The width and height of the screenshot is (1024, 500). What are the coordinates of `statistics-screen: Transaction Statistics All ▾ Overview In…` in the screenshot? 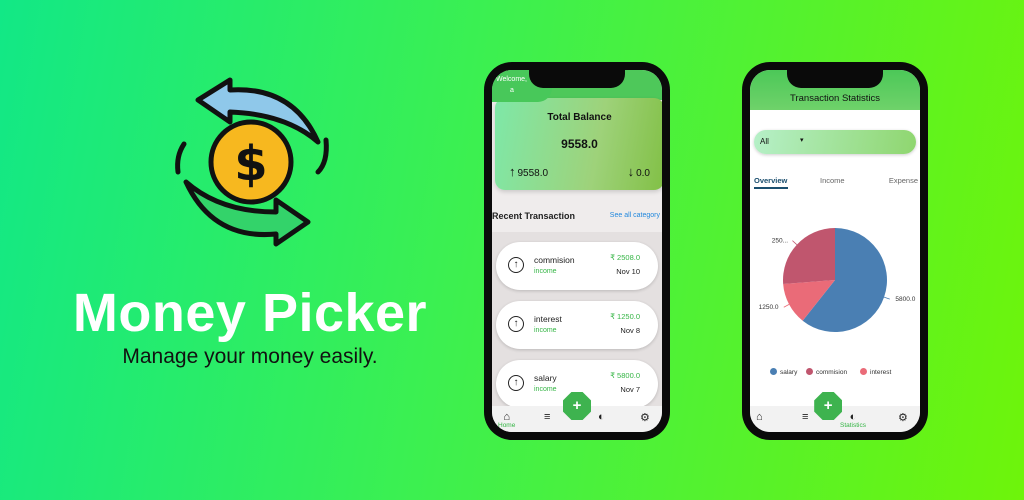 It's located at (835, 251).